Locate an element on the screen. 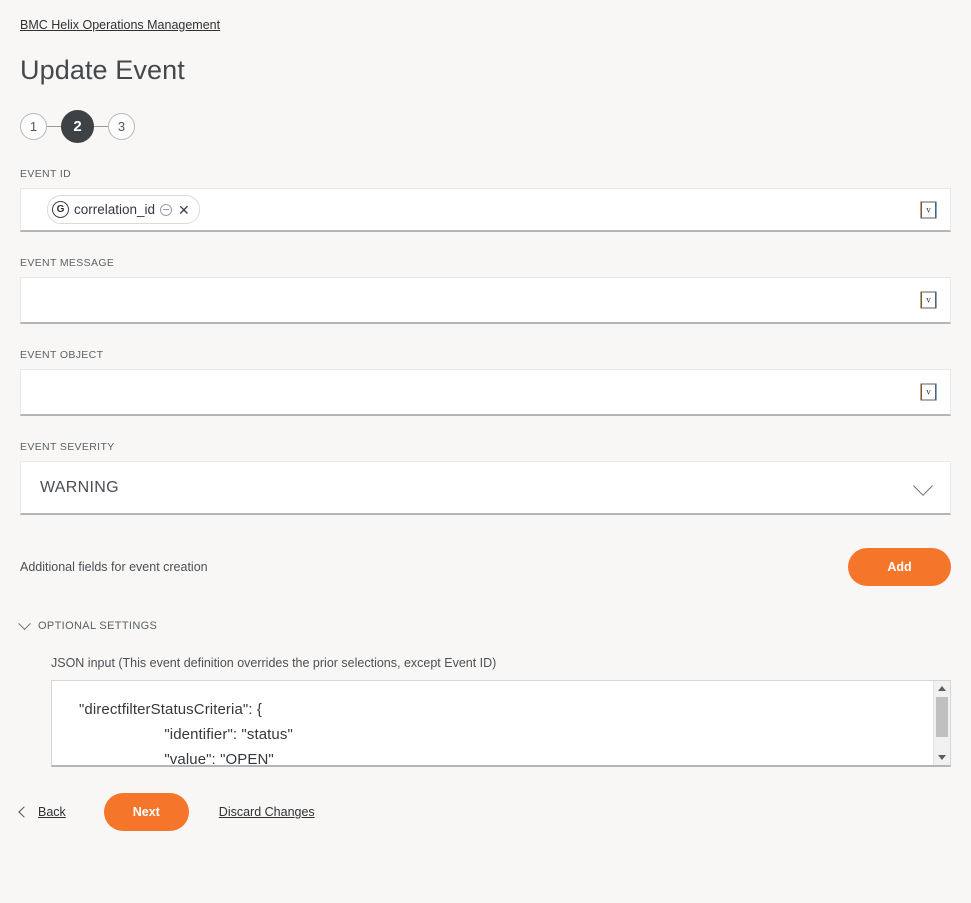 Image resolution: width=971 pixels, height=903 pixels. footer-actions: Back Next Discard Changes is located at coordinates (484, 812).